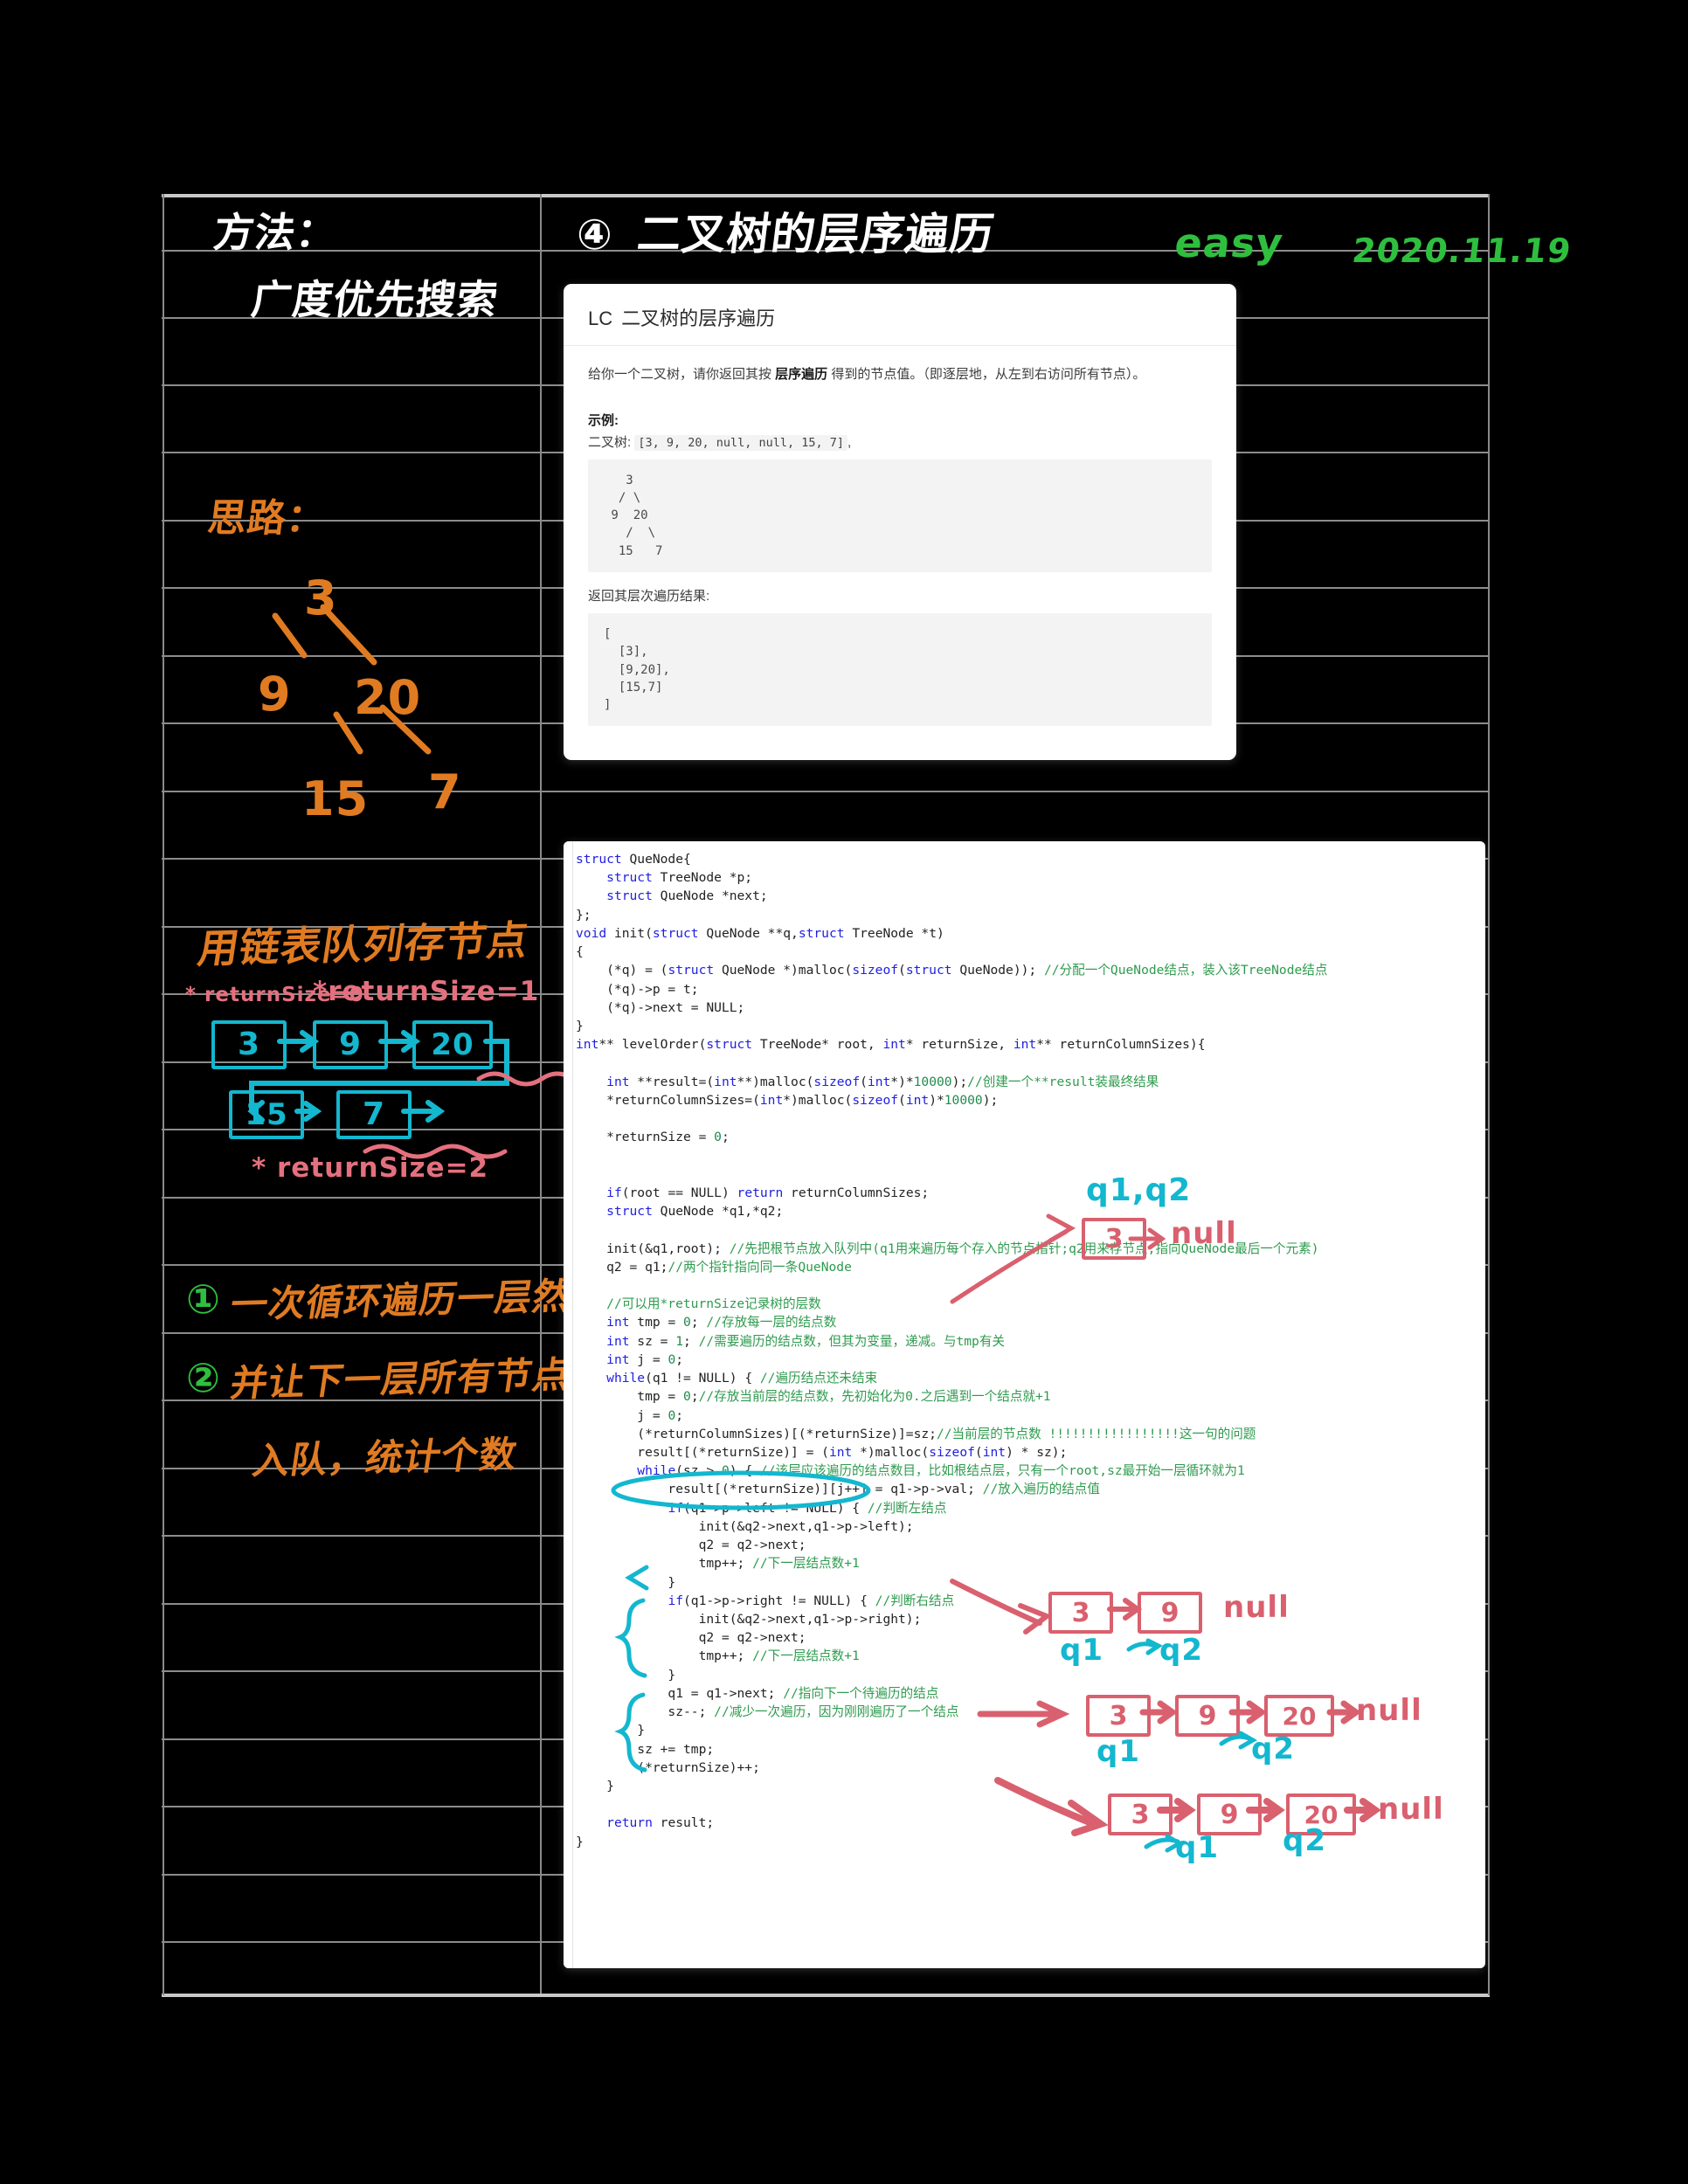 This screenshot has height=2184, width=1688. Describe the element at coordinates (275, 694) in the screenshot. I see `tree-node-left: 9` at that location.